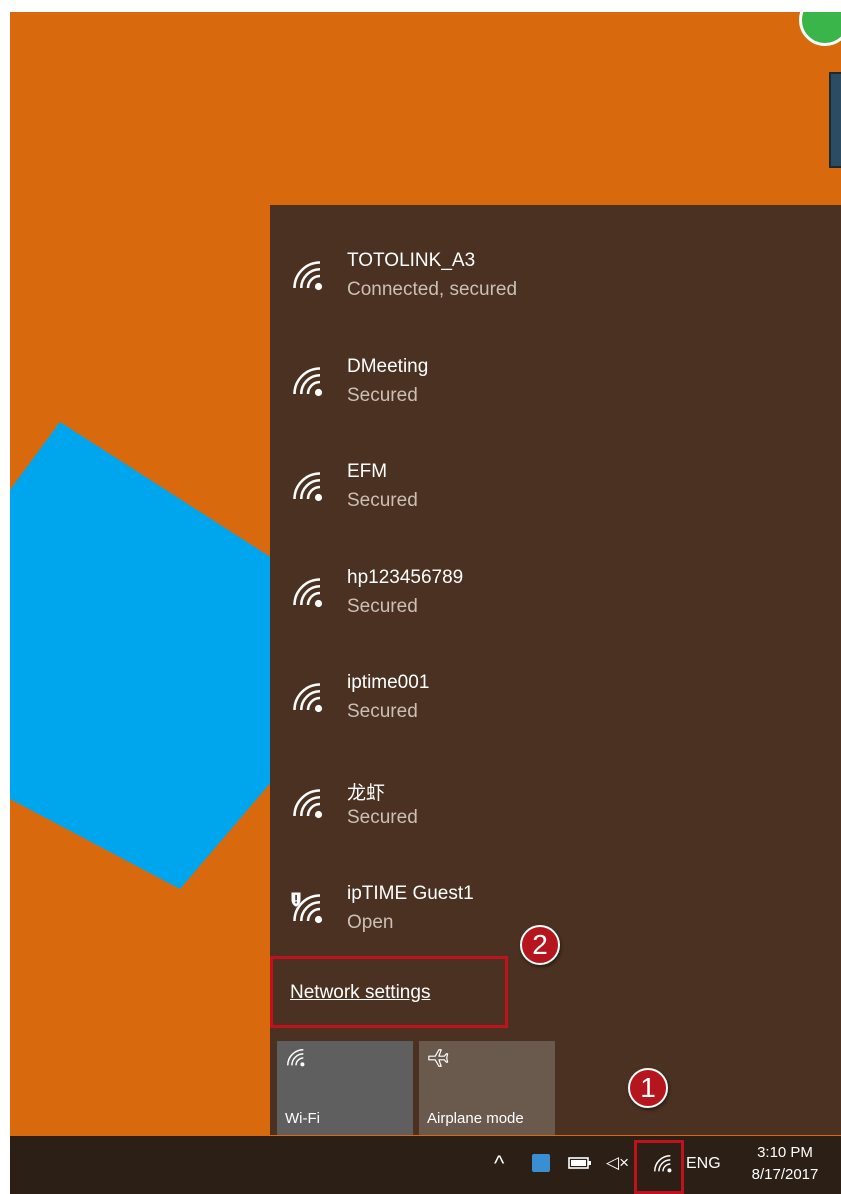  I want to click on wifi-toggle-tile: Wi-Fi, so click(345, 1088).